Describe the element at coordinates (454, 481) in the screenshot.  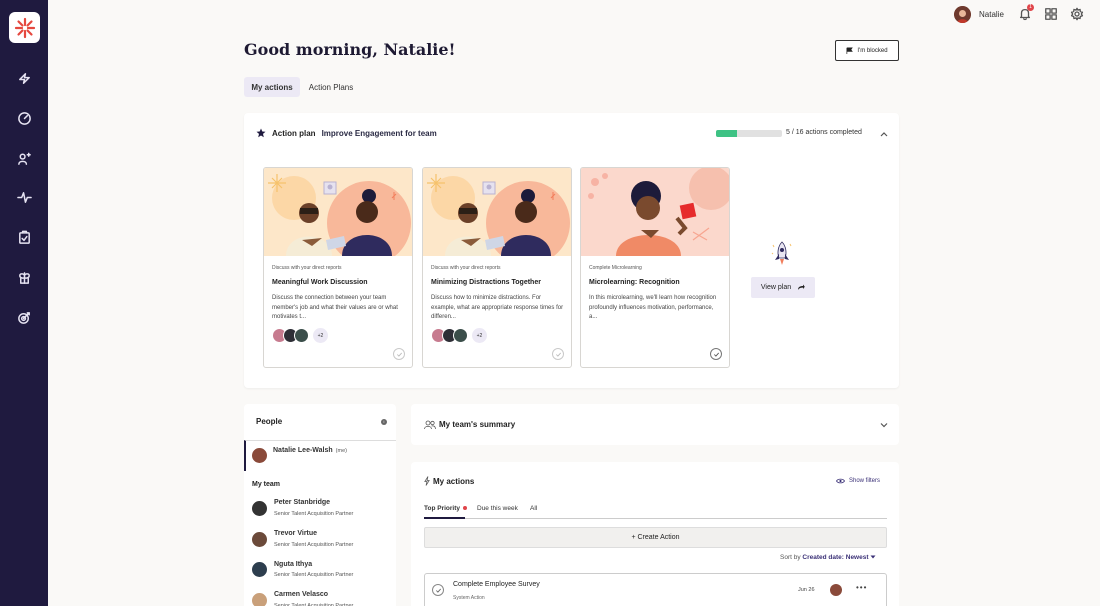
I see `my-actions-title: My actions` at that location.